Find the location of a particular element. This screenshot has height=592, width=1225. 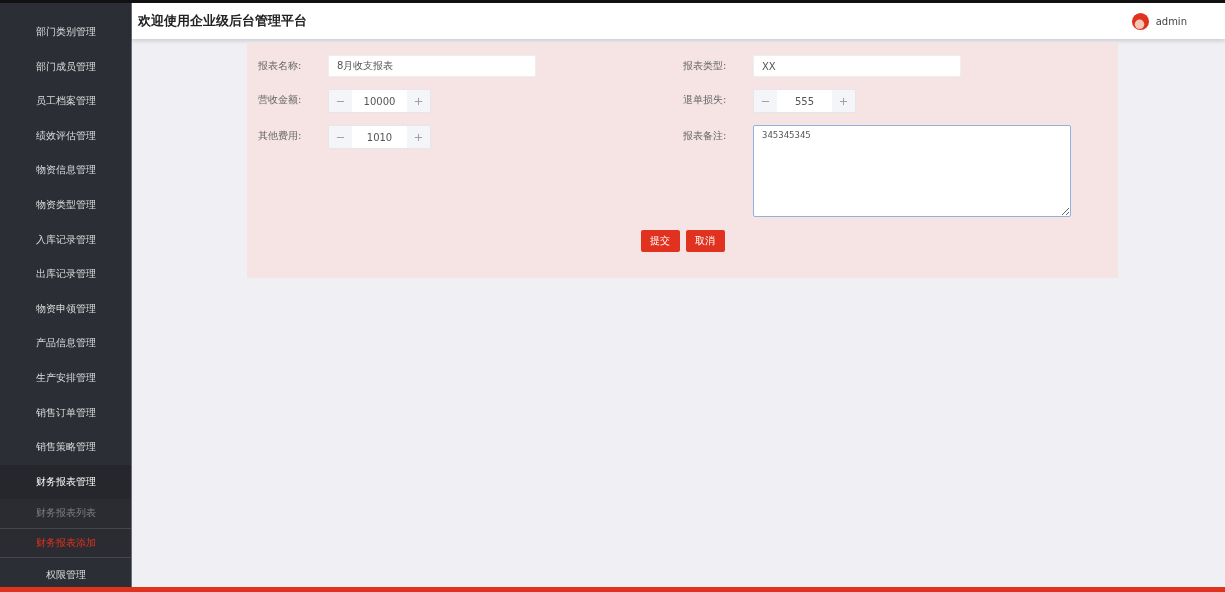

text-field: XX is located at coordinates (857, 66).